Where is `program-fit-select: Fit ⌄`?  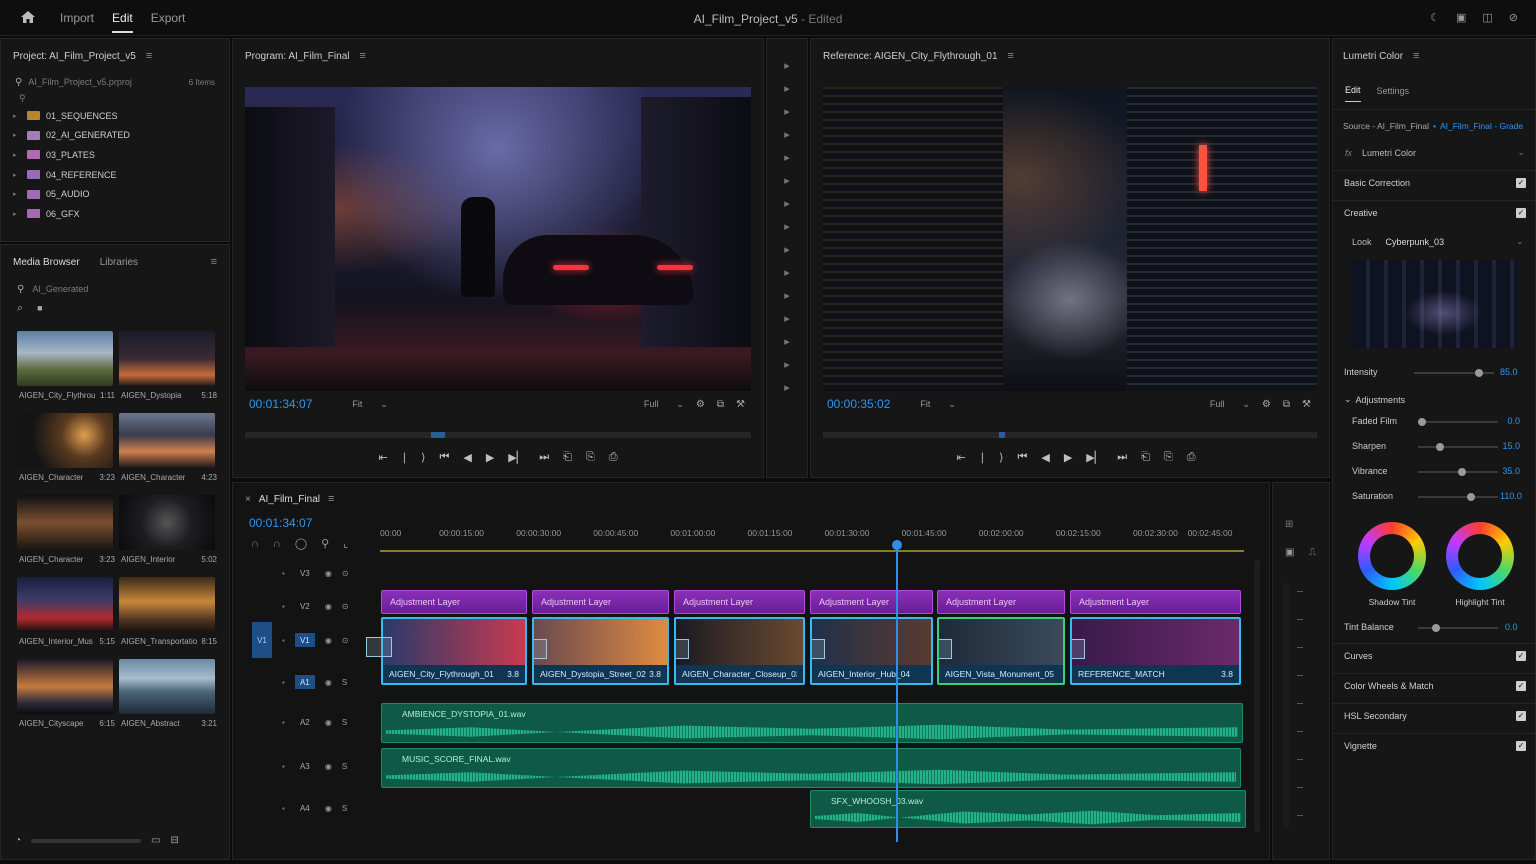
program-fit-select: Fit ⌄ is located at coordinates (370, 404).